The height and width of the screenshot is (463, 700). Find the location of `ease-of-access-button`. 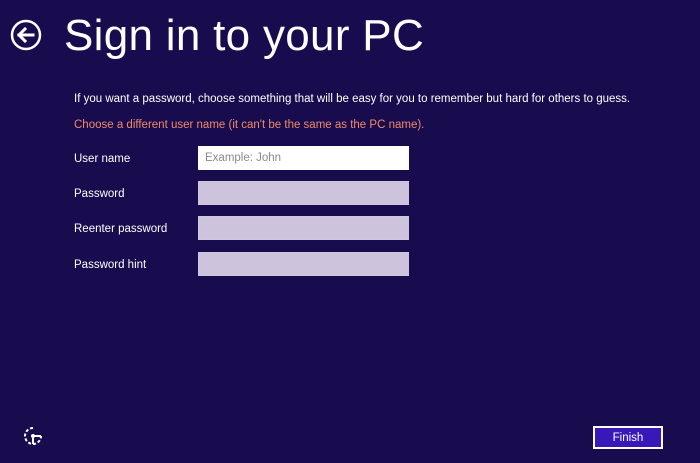

ease-of-access-button is located at coordinates (33, 436).